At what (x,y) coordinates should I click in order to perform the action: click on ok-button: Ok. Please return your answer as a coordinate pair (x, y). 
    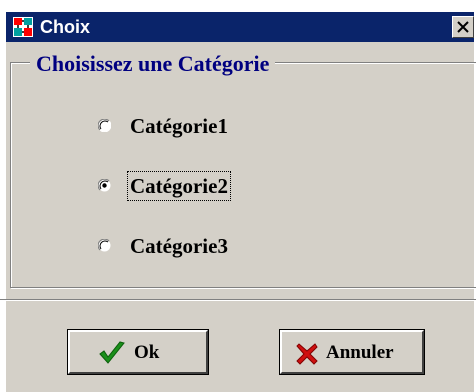
    Looking at the image, I should click on (138, 352).